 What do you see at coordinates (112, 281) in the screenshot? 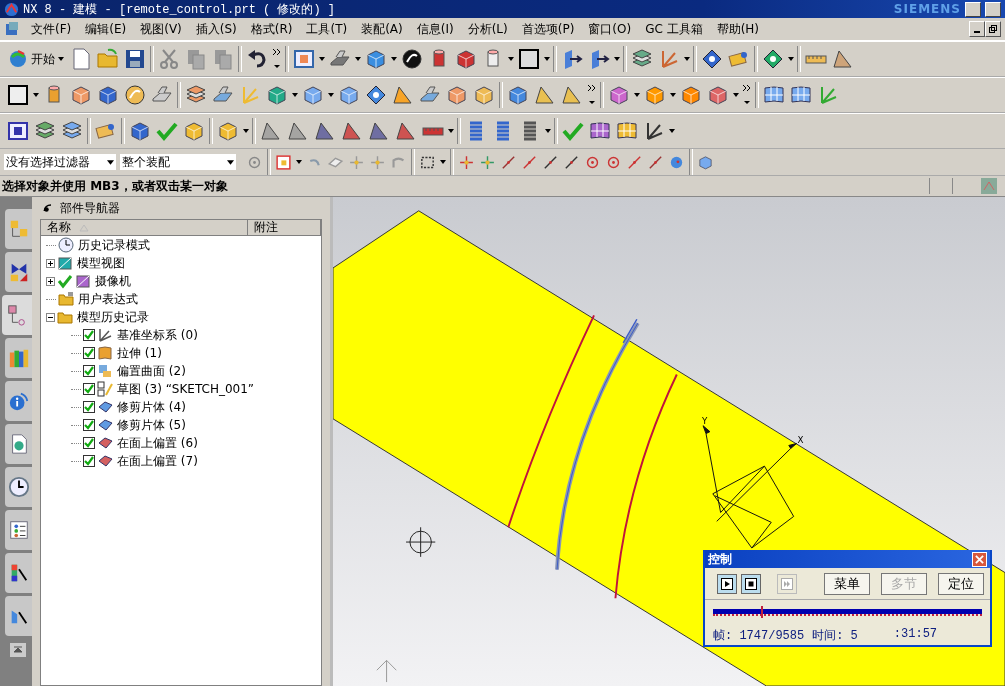
I see `tree-item: 摄像机` at bounding box center [112, 281].